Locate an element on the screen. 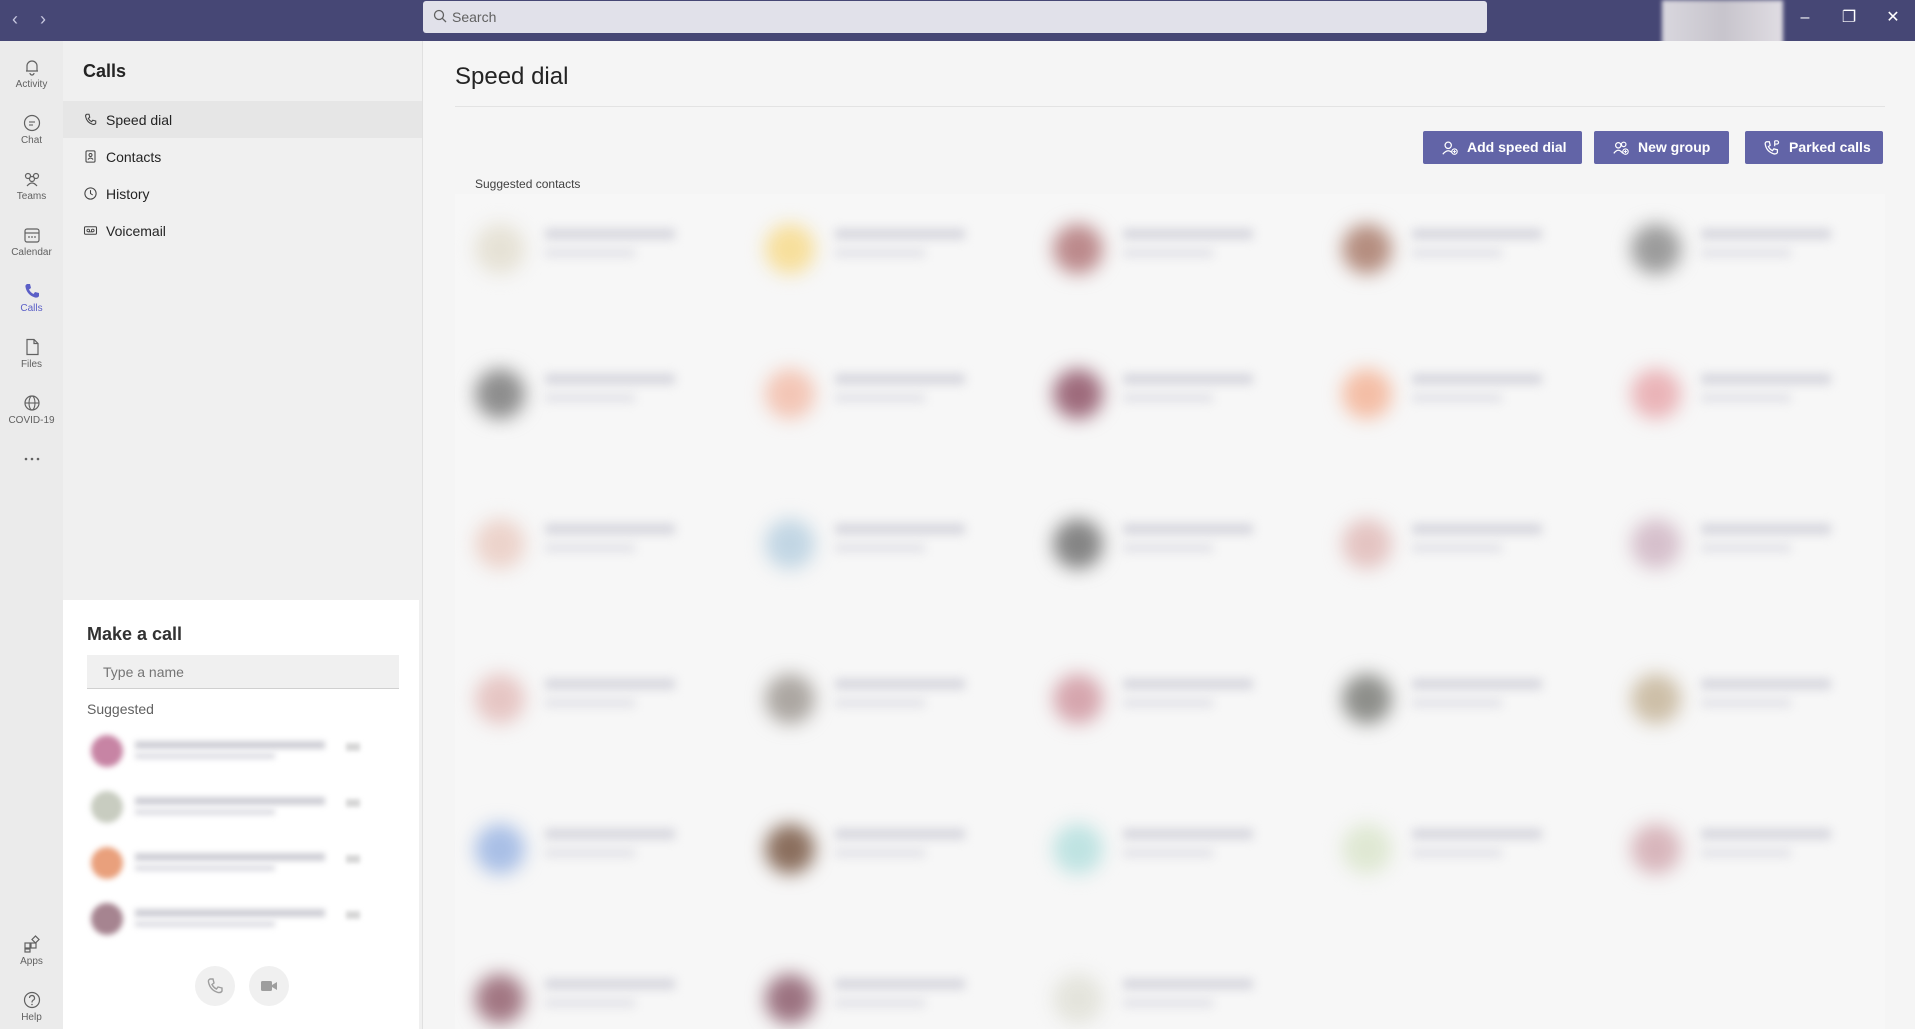  panel-title: Calls is located at coordinates (105, 71).